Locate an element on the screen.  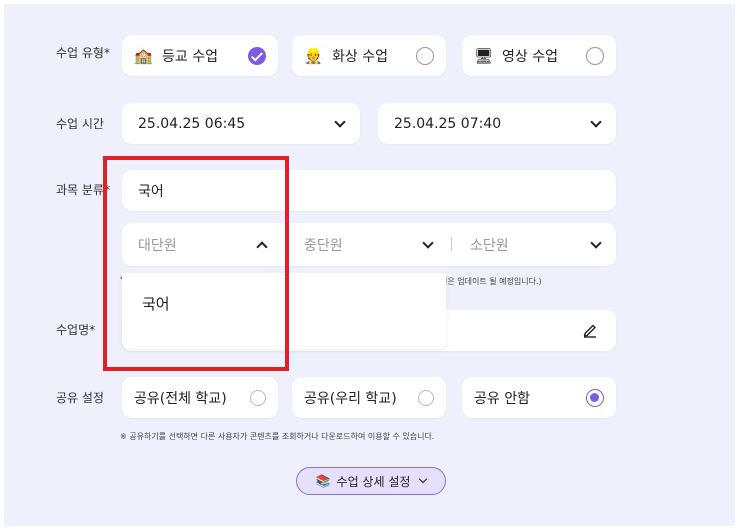
share-option-our-school: 공유(우리 학교) is located at coordinates (369, 397).